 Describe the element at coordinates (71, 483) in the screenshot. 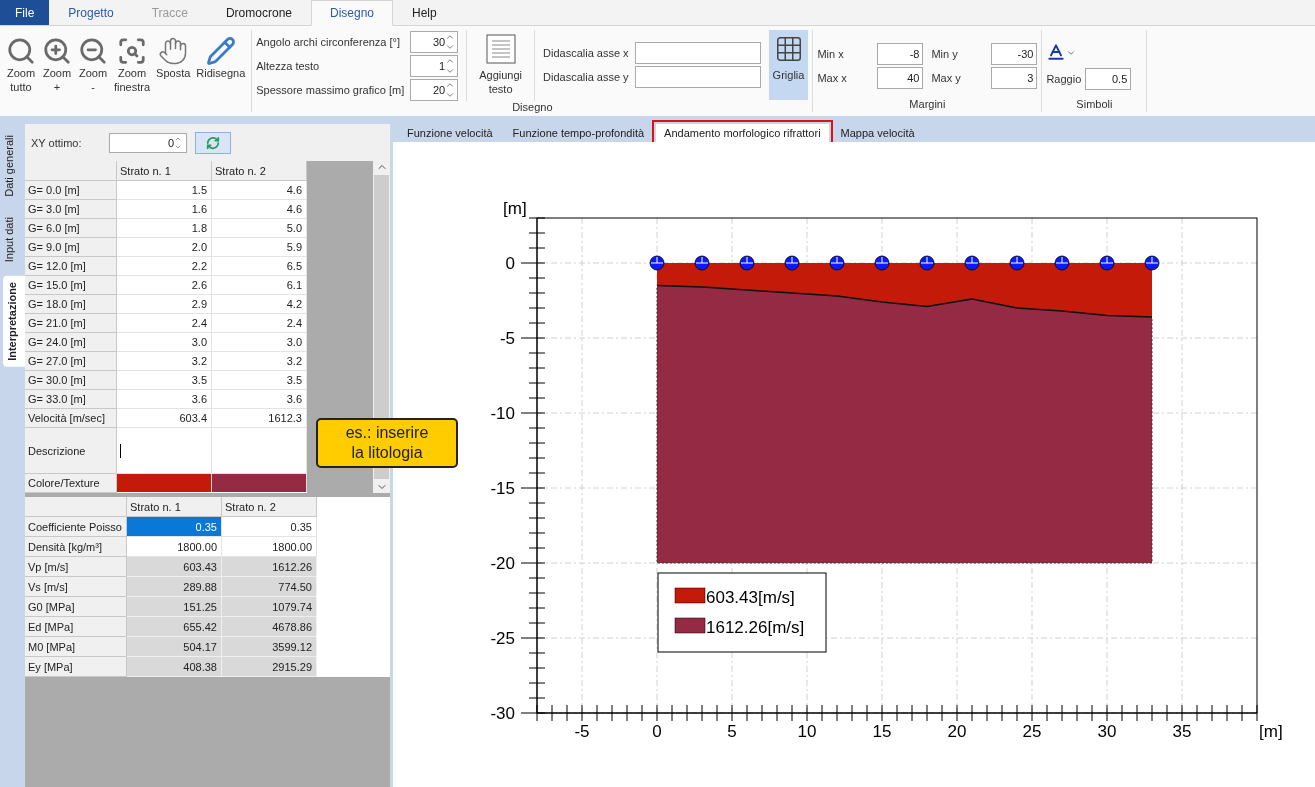

I see `row-header: Colore/Texture` at that location.